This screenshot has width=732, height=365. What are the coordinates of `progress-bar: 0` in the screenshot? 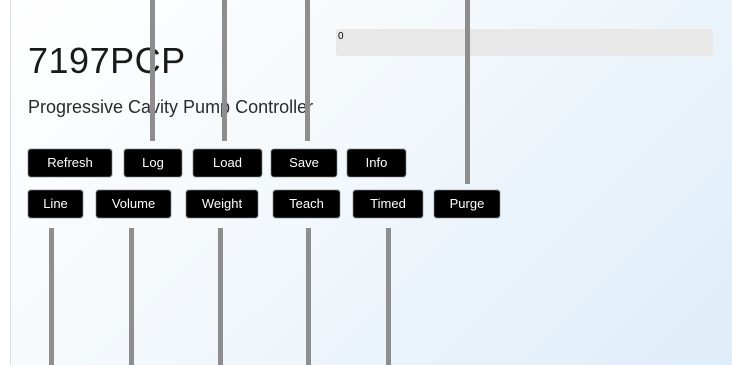 It's located at (524, 42).